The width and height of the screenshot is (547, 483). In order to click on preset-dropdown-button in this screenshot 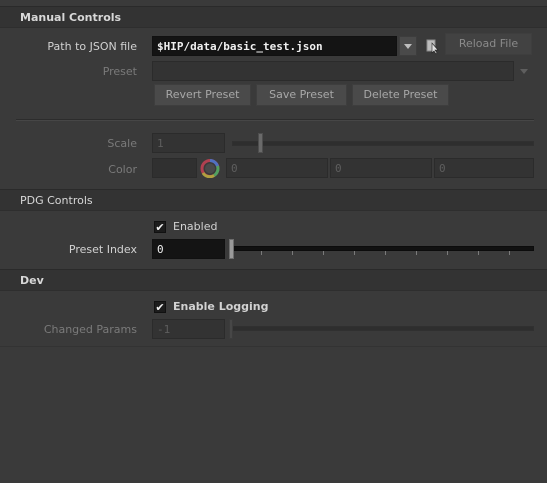, I will do `click(524, 71)`.